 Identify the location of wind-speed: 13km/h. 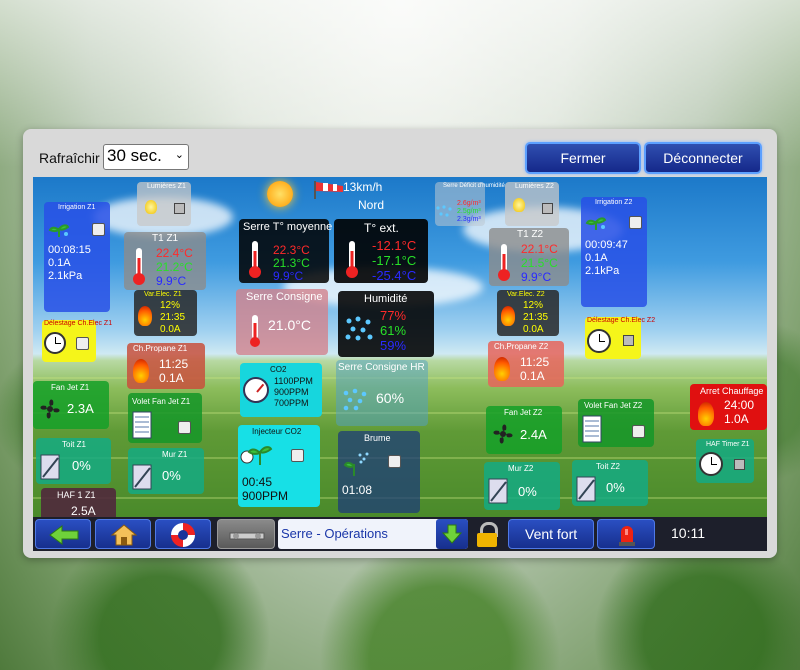
(363, 187).